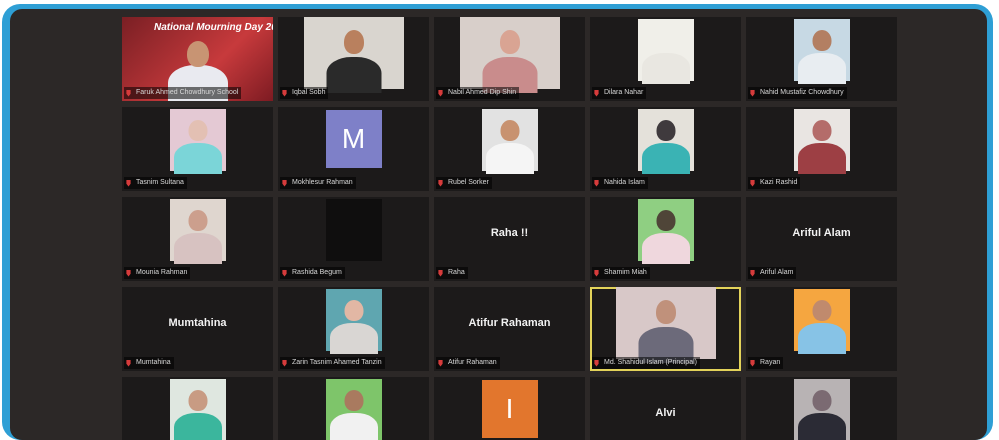  What do you see at coordinates (509, 329) in the screenshot?
I see `participant-tile: Atifur Rahaman Atifur Rahaman` at bounding box center [509, 329].